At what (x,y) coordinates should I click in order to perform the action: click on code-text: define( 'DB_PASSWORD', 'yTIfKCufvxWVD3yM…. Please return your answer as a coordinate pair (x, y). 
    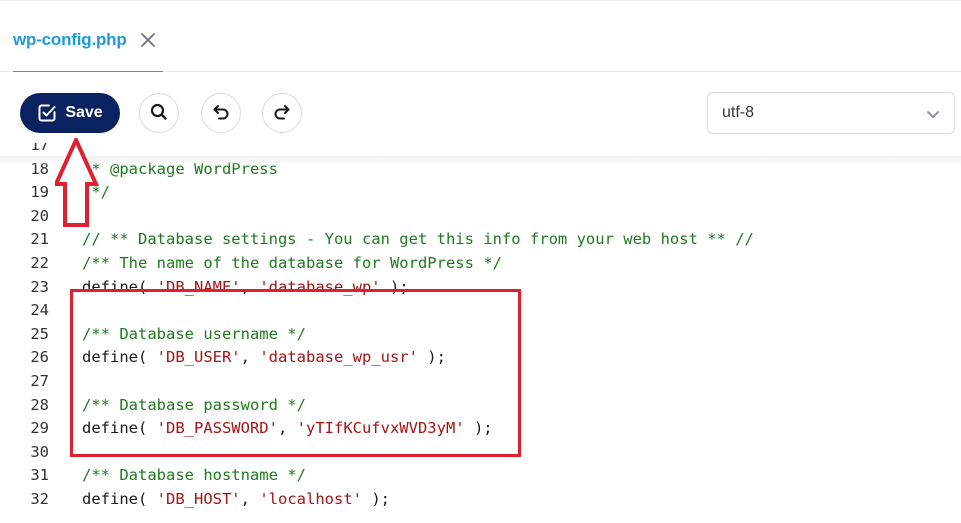
    Looking at the image, I should click on (287, 429).